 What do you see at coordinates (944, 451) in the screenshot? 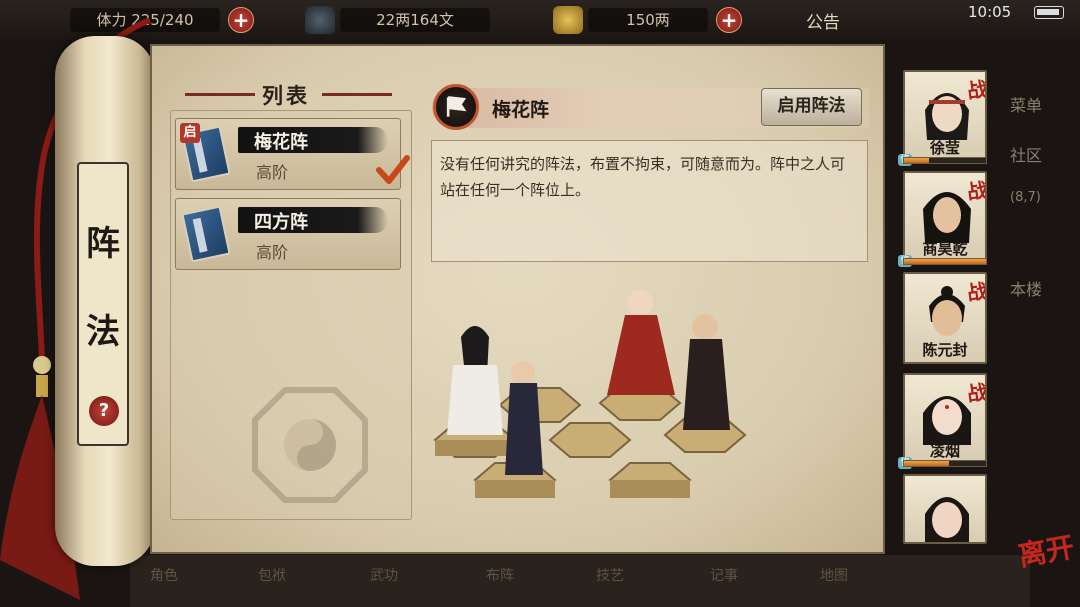
I see `hero-name: 凌烟` at bounding box center [944, 451].